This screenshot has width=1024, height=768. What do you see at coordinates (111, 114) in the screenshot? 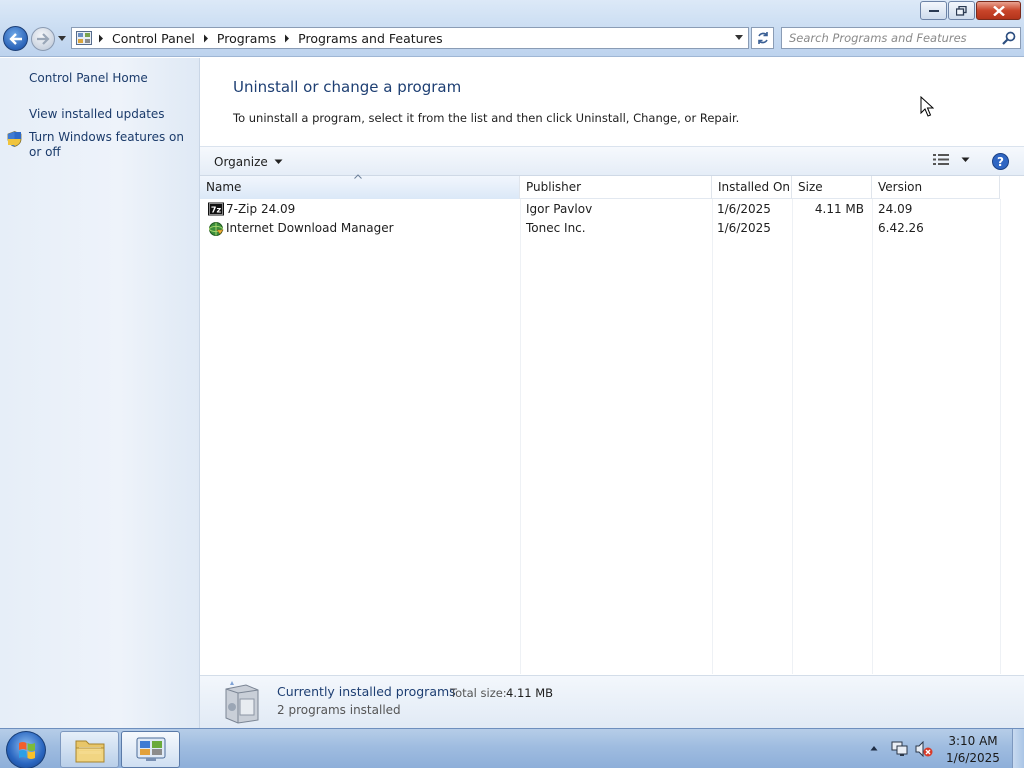
I see `view-installed-updates-link: View installed updates` at bounding box center [111, 114].